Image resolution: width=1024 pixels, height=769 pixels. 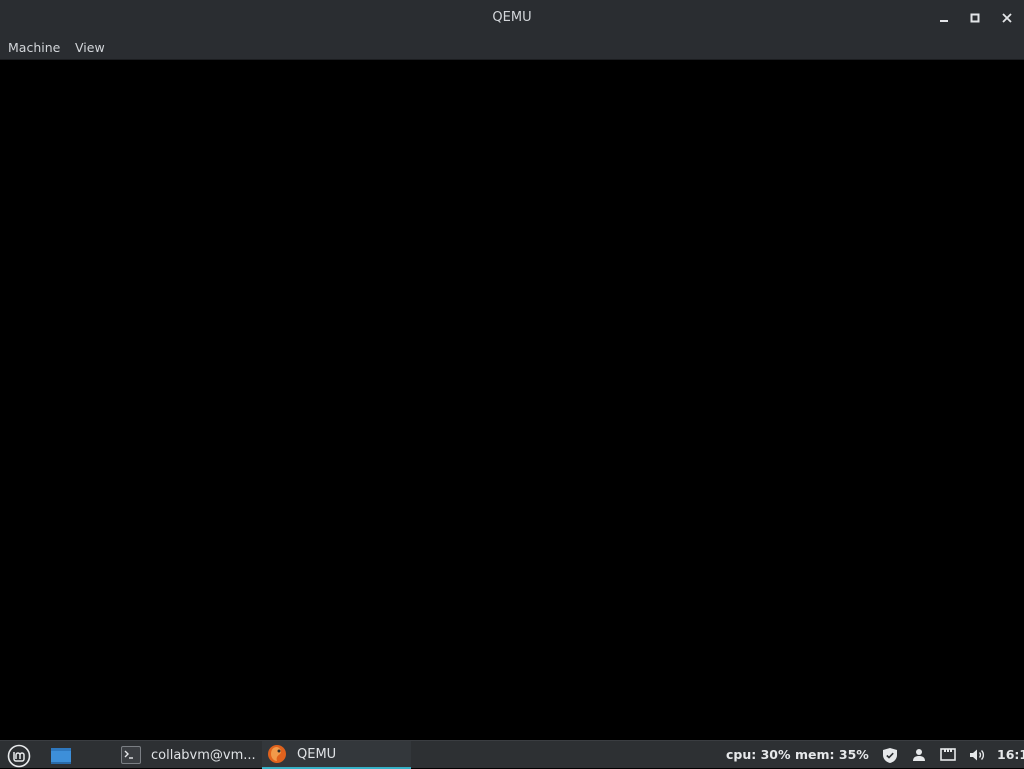 I want to click on minimize-icon, so click(x=944, y=21).